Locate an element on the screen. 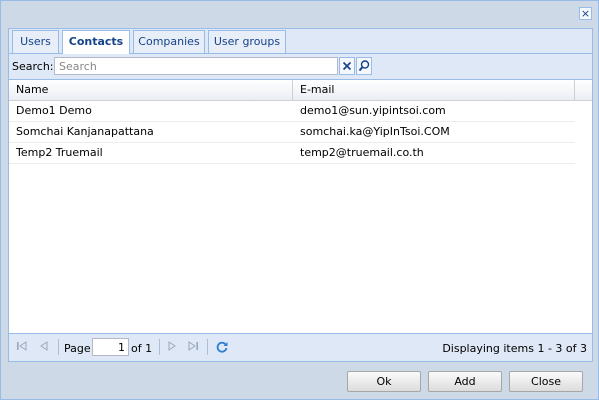 This screenshot has height=400, width=599. search-toolbar: Search: is located at coordinates (300, 67).